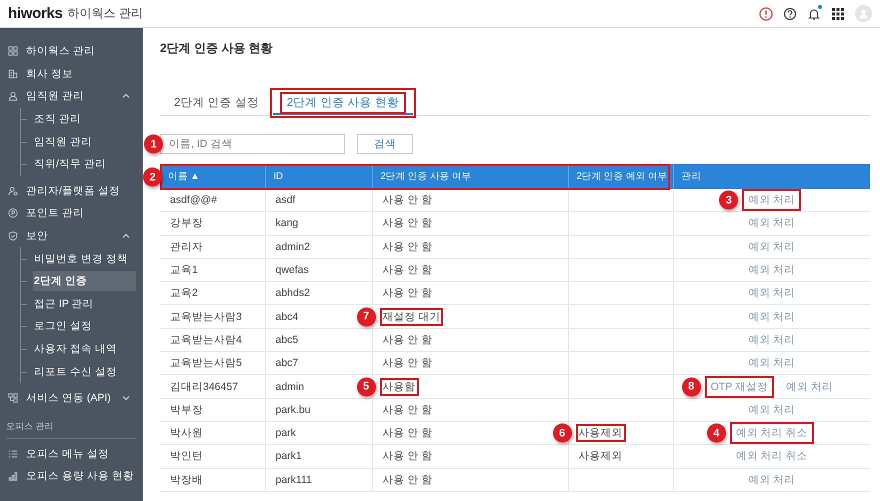  What do you see at coordinates (84, 142) in the screenshot?
I see `sidebar-subitem: 임직원 관리` at bounding box center [84, 142].